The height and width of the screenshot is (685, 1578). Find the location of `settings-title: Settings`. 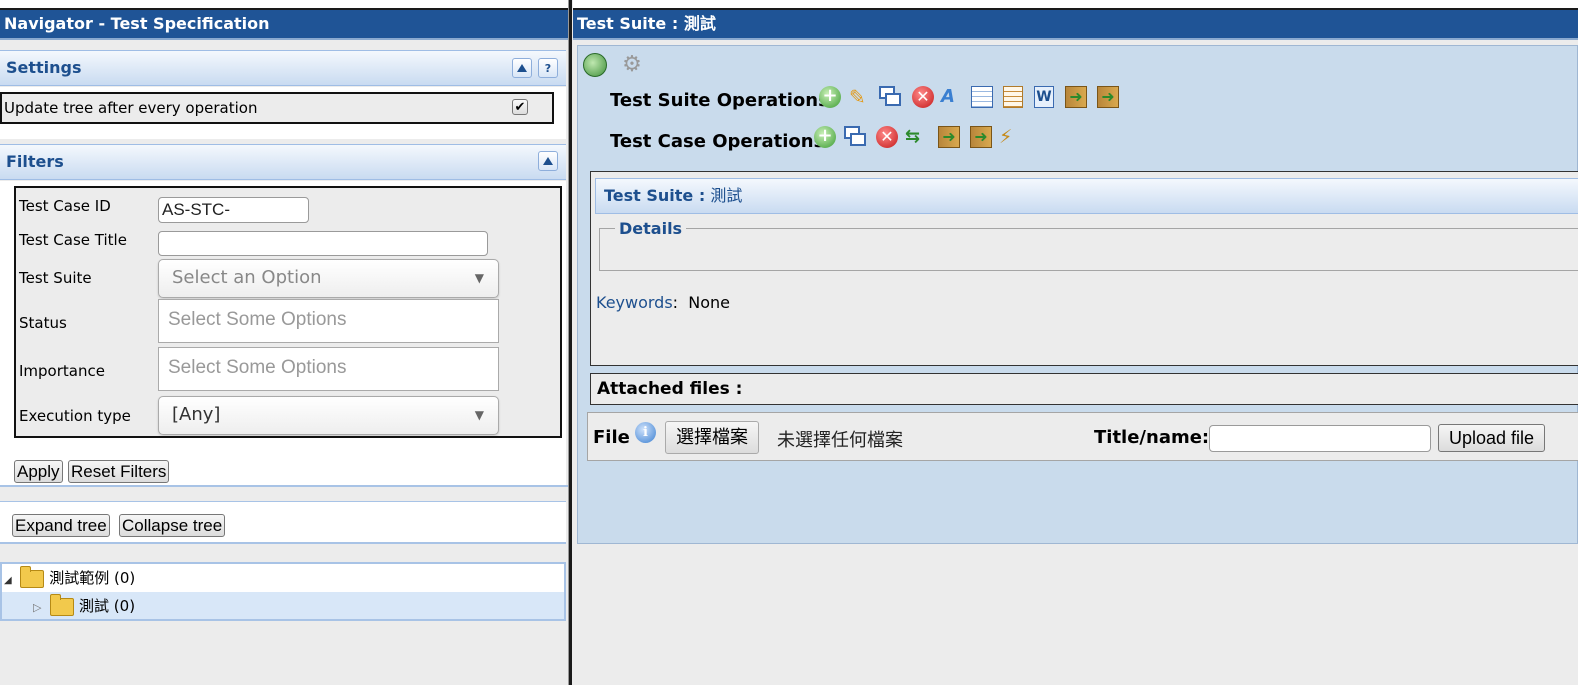

settings-title: Settings is located at coordinates (44, 67).